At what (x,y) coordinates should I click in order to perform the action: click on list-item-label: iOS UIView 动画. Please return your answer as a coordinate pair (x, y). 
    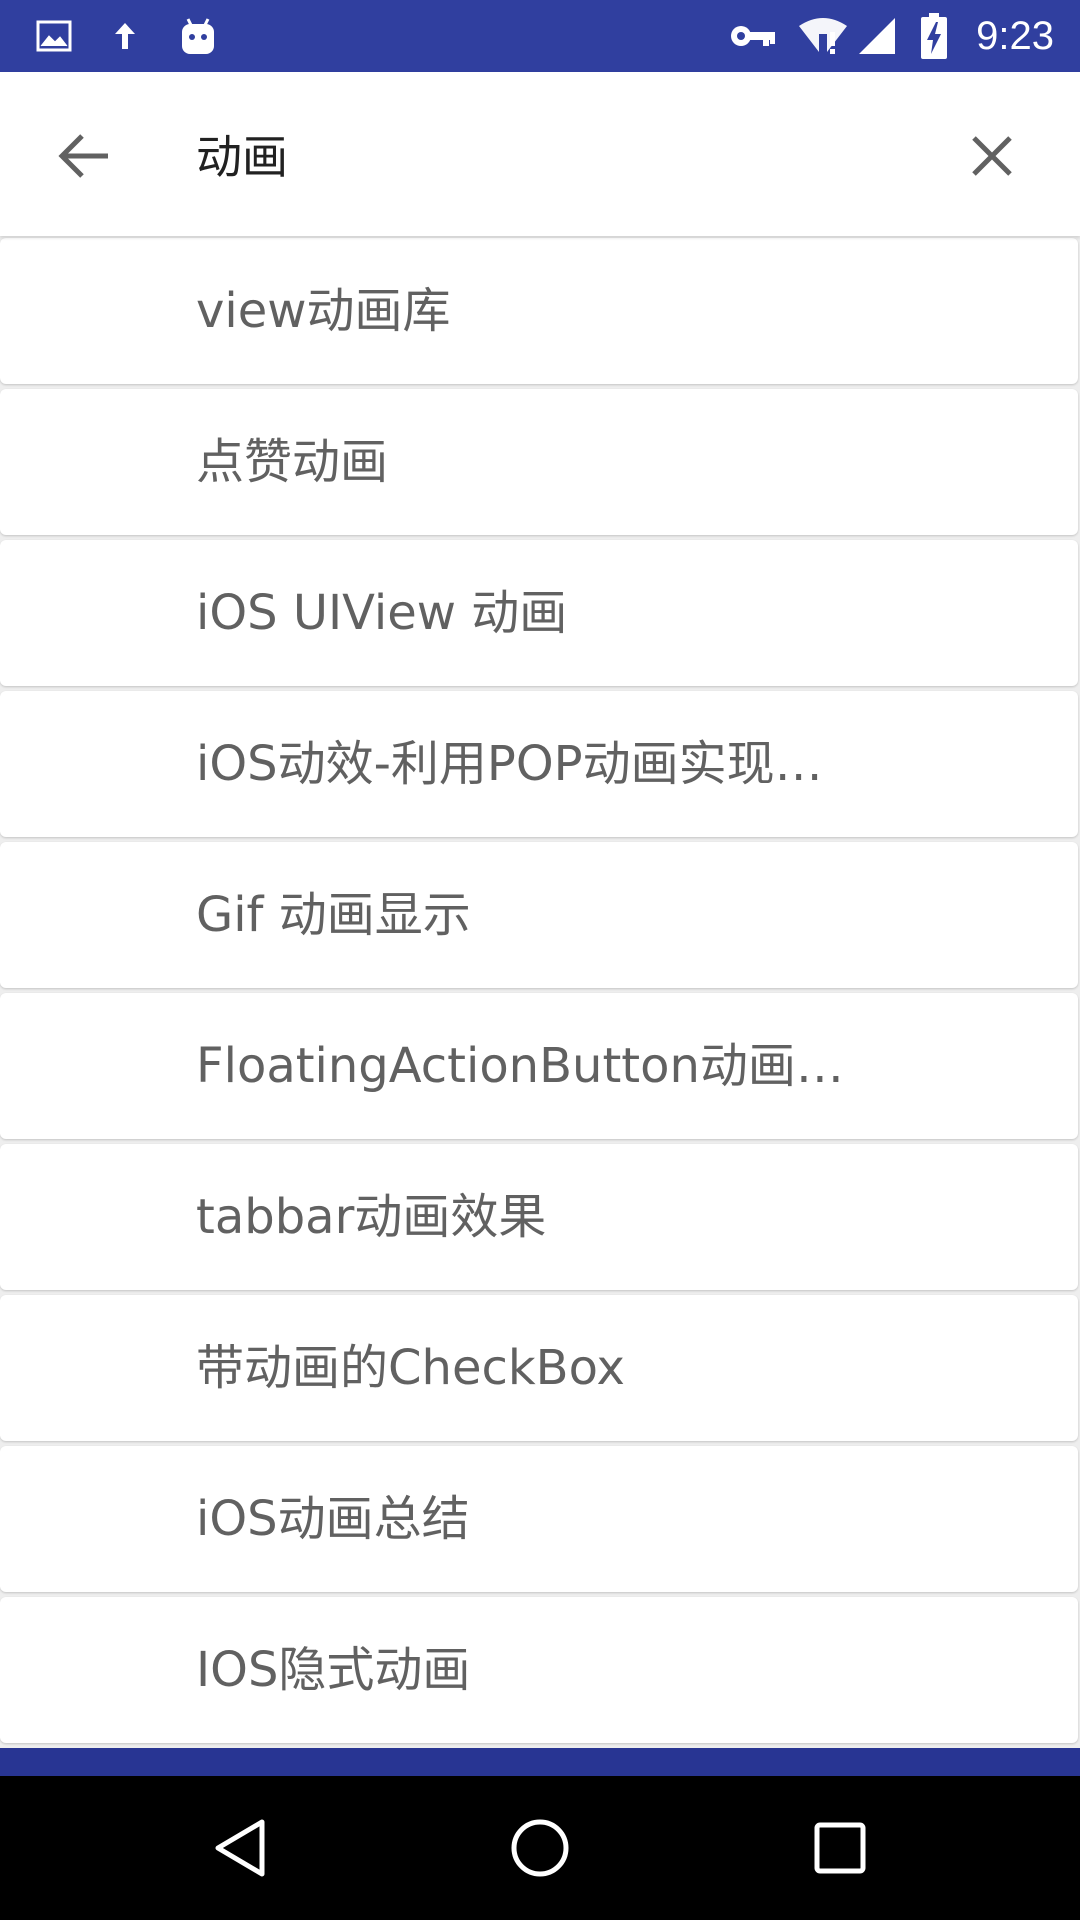
    Looking at the image, I should click on (382, 613).